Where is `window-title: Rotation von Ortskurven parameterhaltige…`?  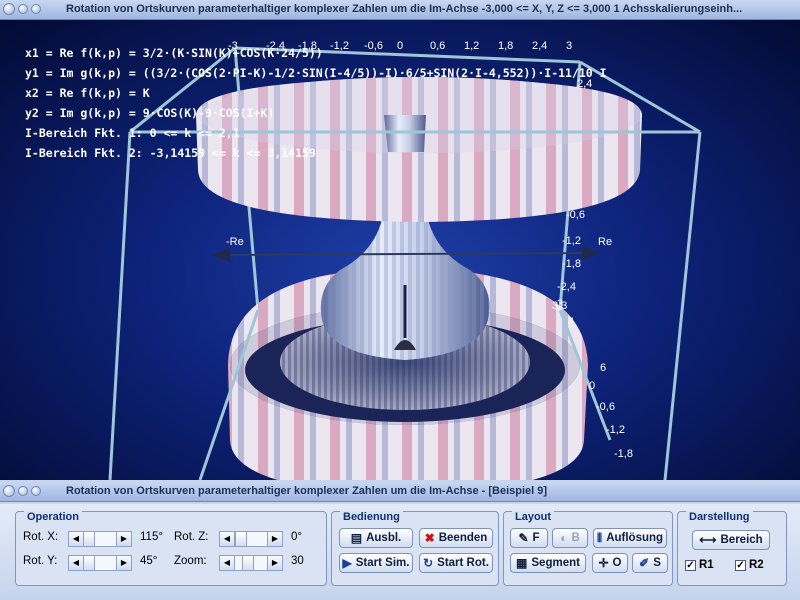 window-title: Rotation von Ortskurven parameterhaltige… is located at coordinates (404, 9).